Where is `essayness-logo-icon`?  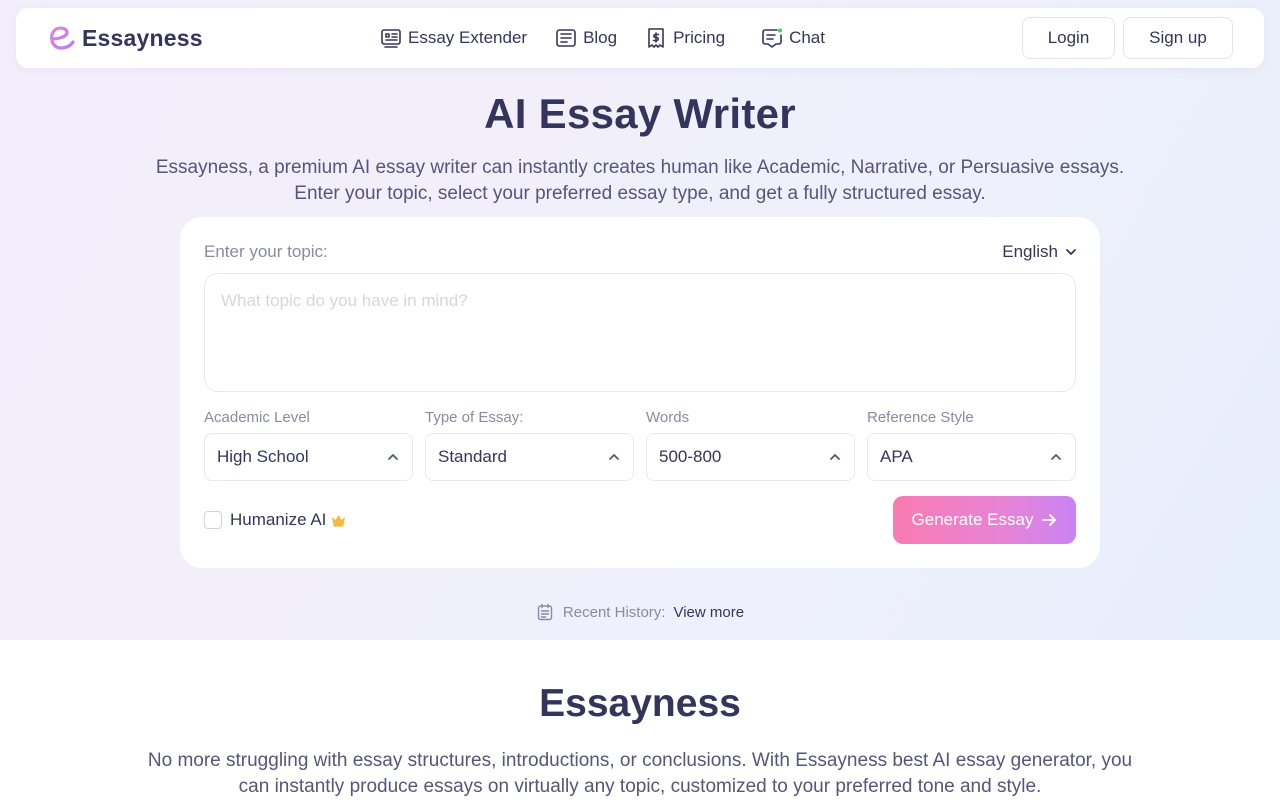 essayness-logo-icon is located at coordinates (62, 38).